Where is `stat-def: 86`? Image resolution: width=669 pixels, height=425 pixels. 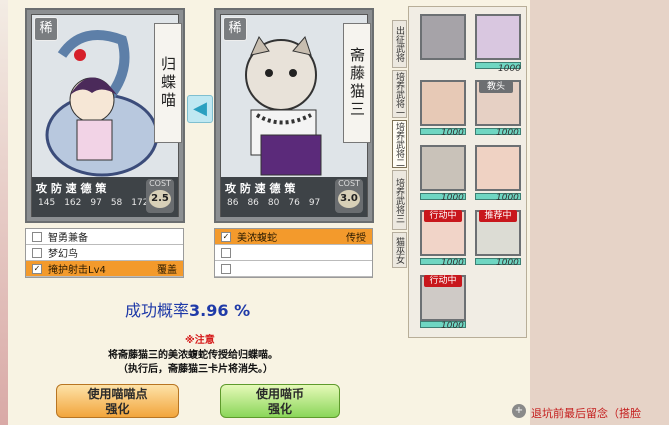
stat-def: 86 is located at coordinates (253, 203).